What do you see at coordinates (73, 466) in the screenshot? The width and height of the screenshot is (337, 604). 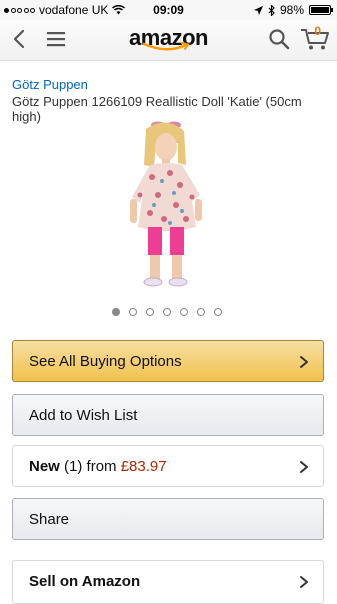 I see `offer-count: (1)` at bounding box center [73, 466].